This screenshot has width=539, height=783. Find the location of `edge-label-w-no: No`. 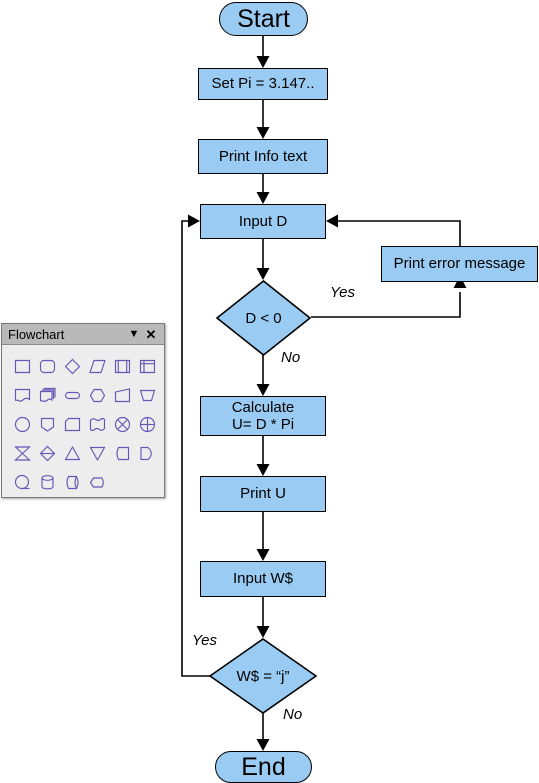

edge-label-w-no: No is located at coordinates (293, 714).